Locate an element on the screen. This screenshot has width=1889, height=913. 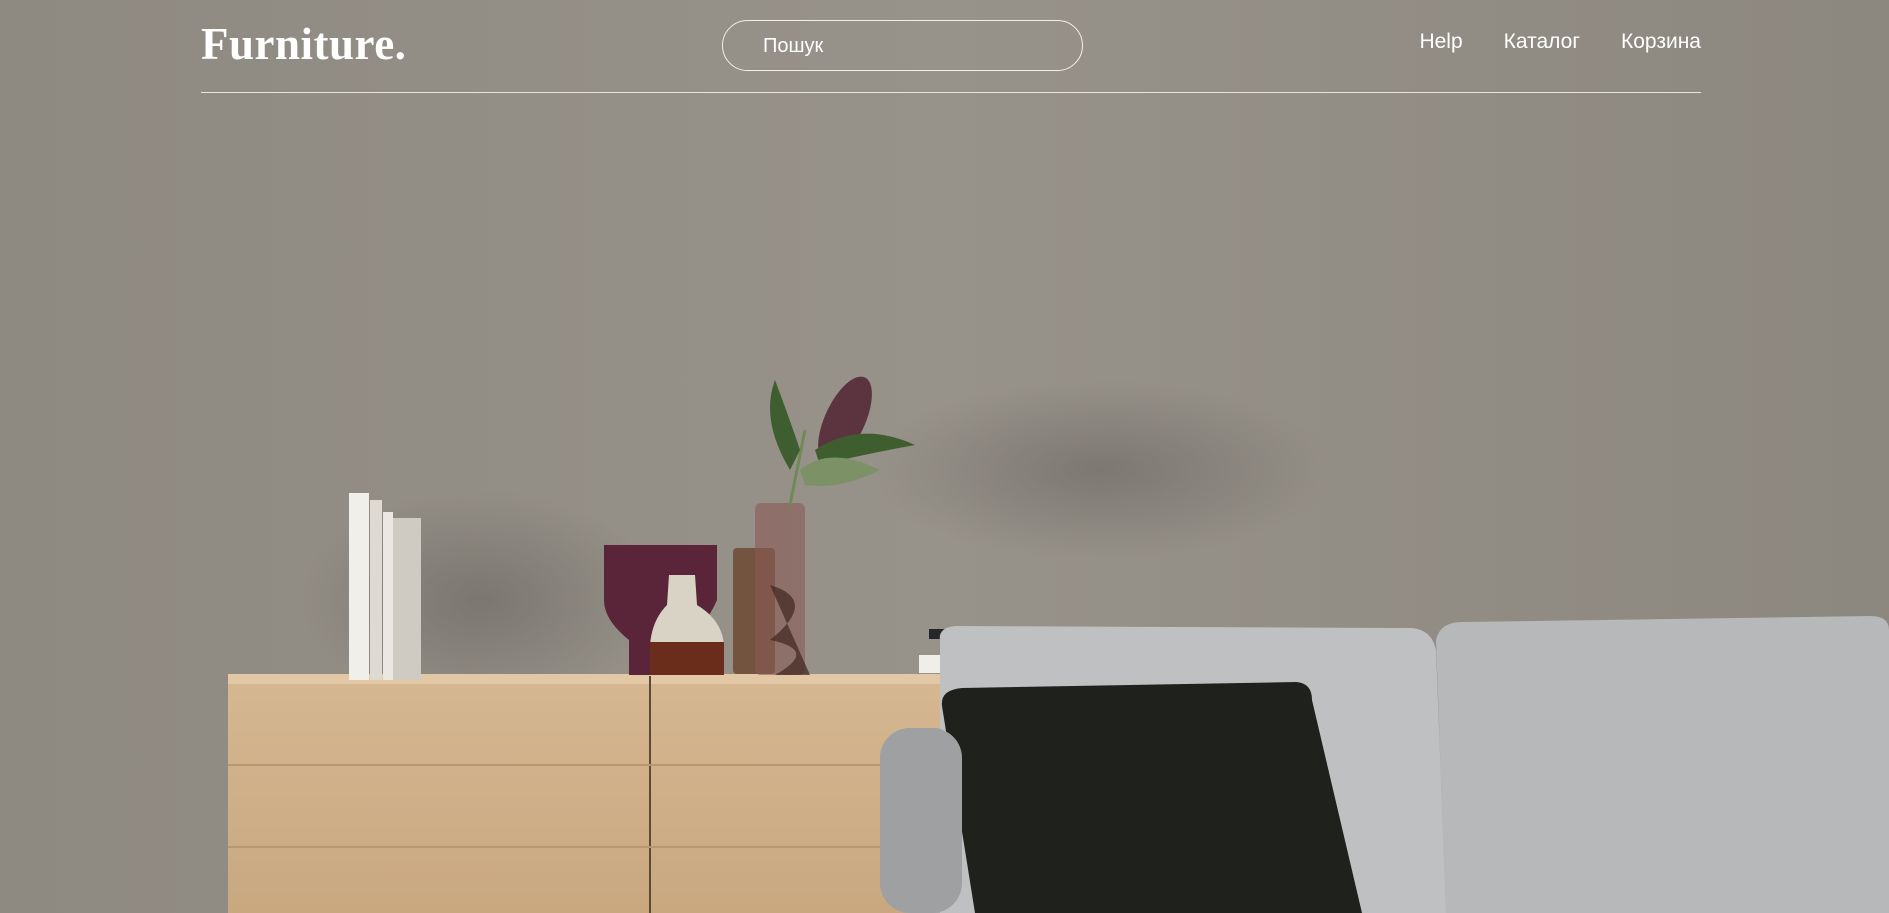
site-logo: Furniture. is located at coordinates (303, 44).